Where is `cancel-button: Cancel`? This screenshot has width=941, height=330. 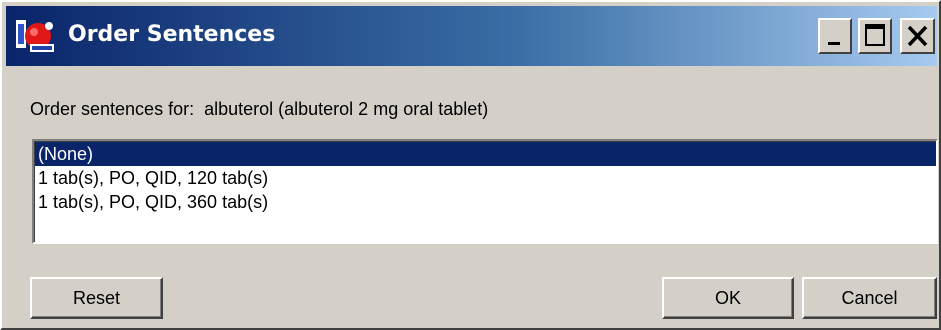
cancel-button: Cancel is located at coordinates (869, 298).